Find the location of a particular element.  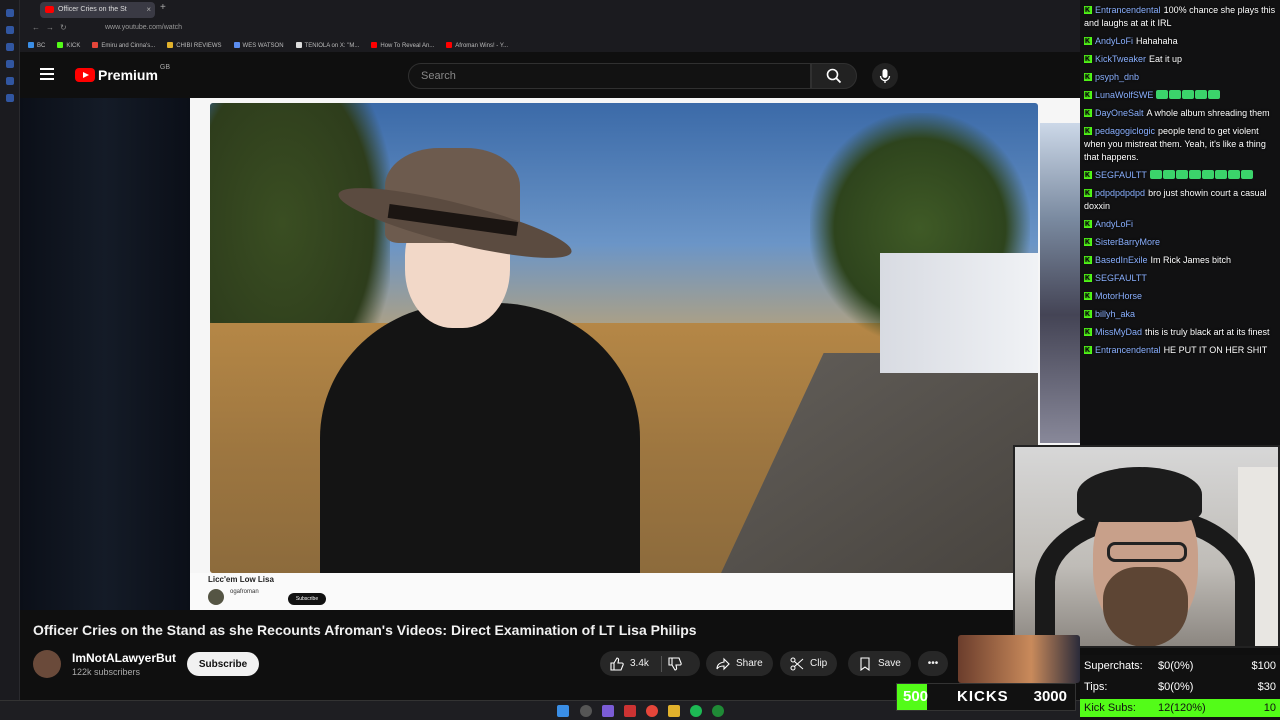

url-field: www.youtube.com/watch is located at coordinates (143, 27).